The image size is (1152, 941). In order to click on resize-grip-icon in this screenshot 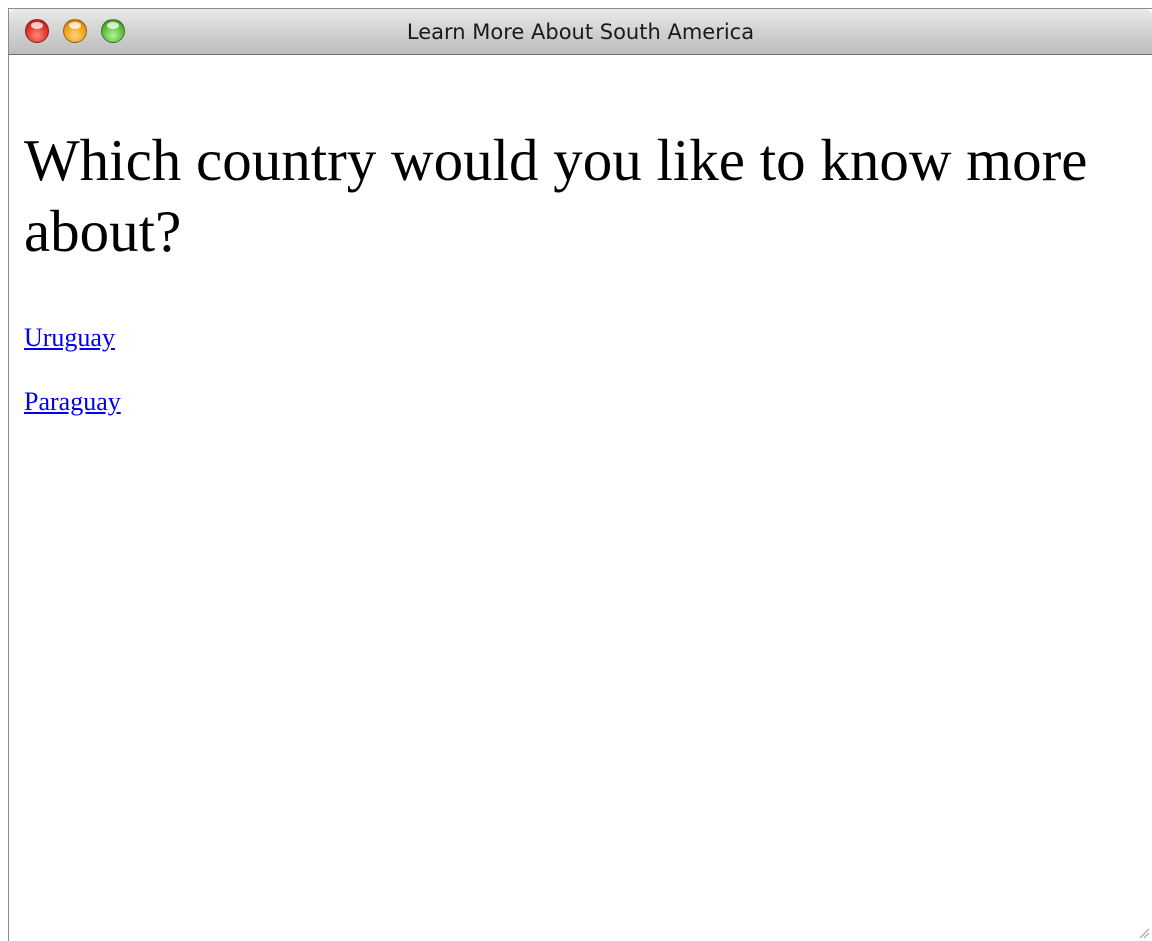, I will do `click(1144, 933)`.